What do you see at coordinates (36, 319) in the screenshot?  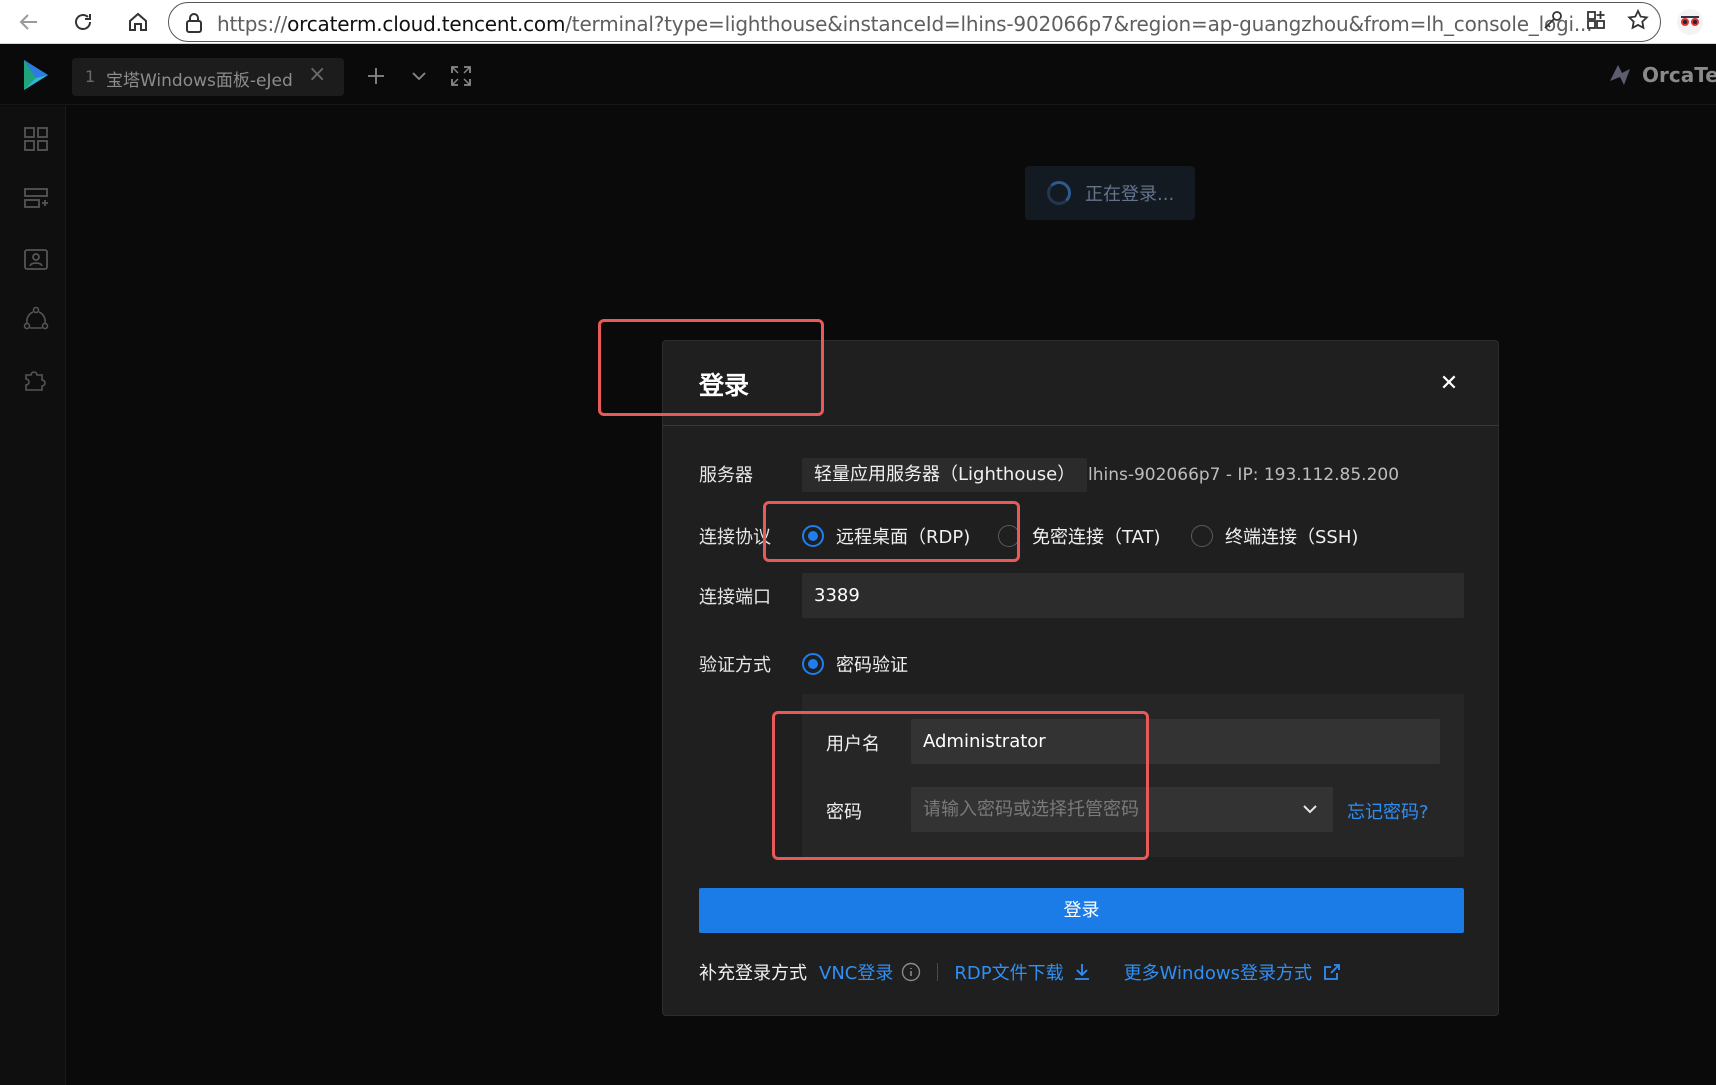 I see `sync-icon` at bounding box center [36, 319].